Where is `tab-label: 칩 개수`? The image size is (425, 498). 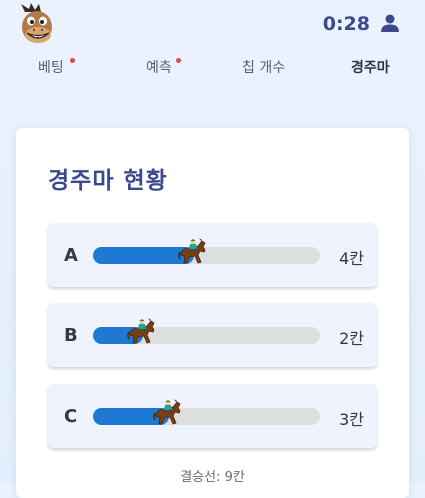
tab-label: 칩 개수 is located at coordinates (264, 68).